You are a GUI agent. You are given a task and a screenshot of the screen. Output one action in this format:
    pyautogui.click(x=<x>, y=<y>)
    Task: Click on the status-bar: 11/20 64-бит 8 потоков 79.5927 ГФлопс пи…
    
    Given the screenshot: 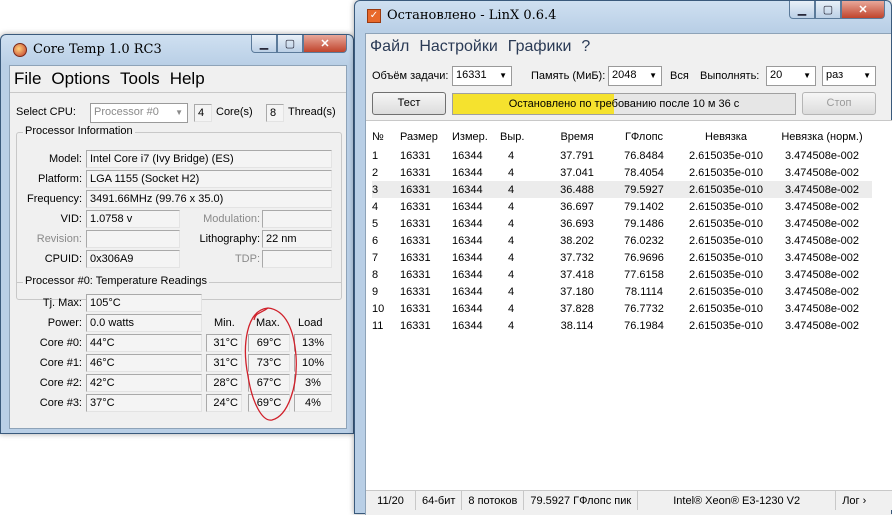 What is the action you would take?
    pyautogui.click(x=629, y=500)
    